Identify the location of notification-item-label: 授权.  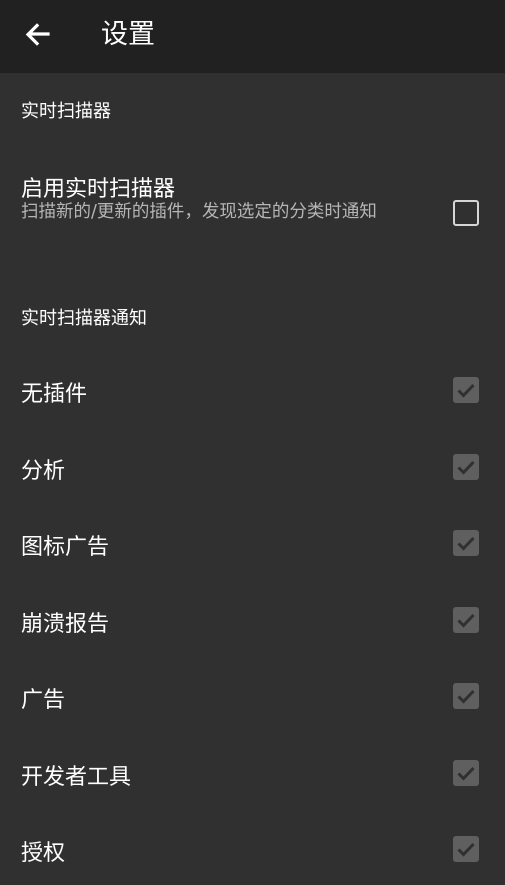
(43, 853).